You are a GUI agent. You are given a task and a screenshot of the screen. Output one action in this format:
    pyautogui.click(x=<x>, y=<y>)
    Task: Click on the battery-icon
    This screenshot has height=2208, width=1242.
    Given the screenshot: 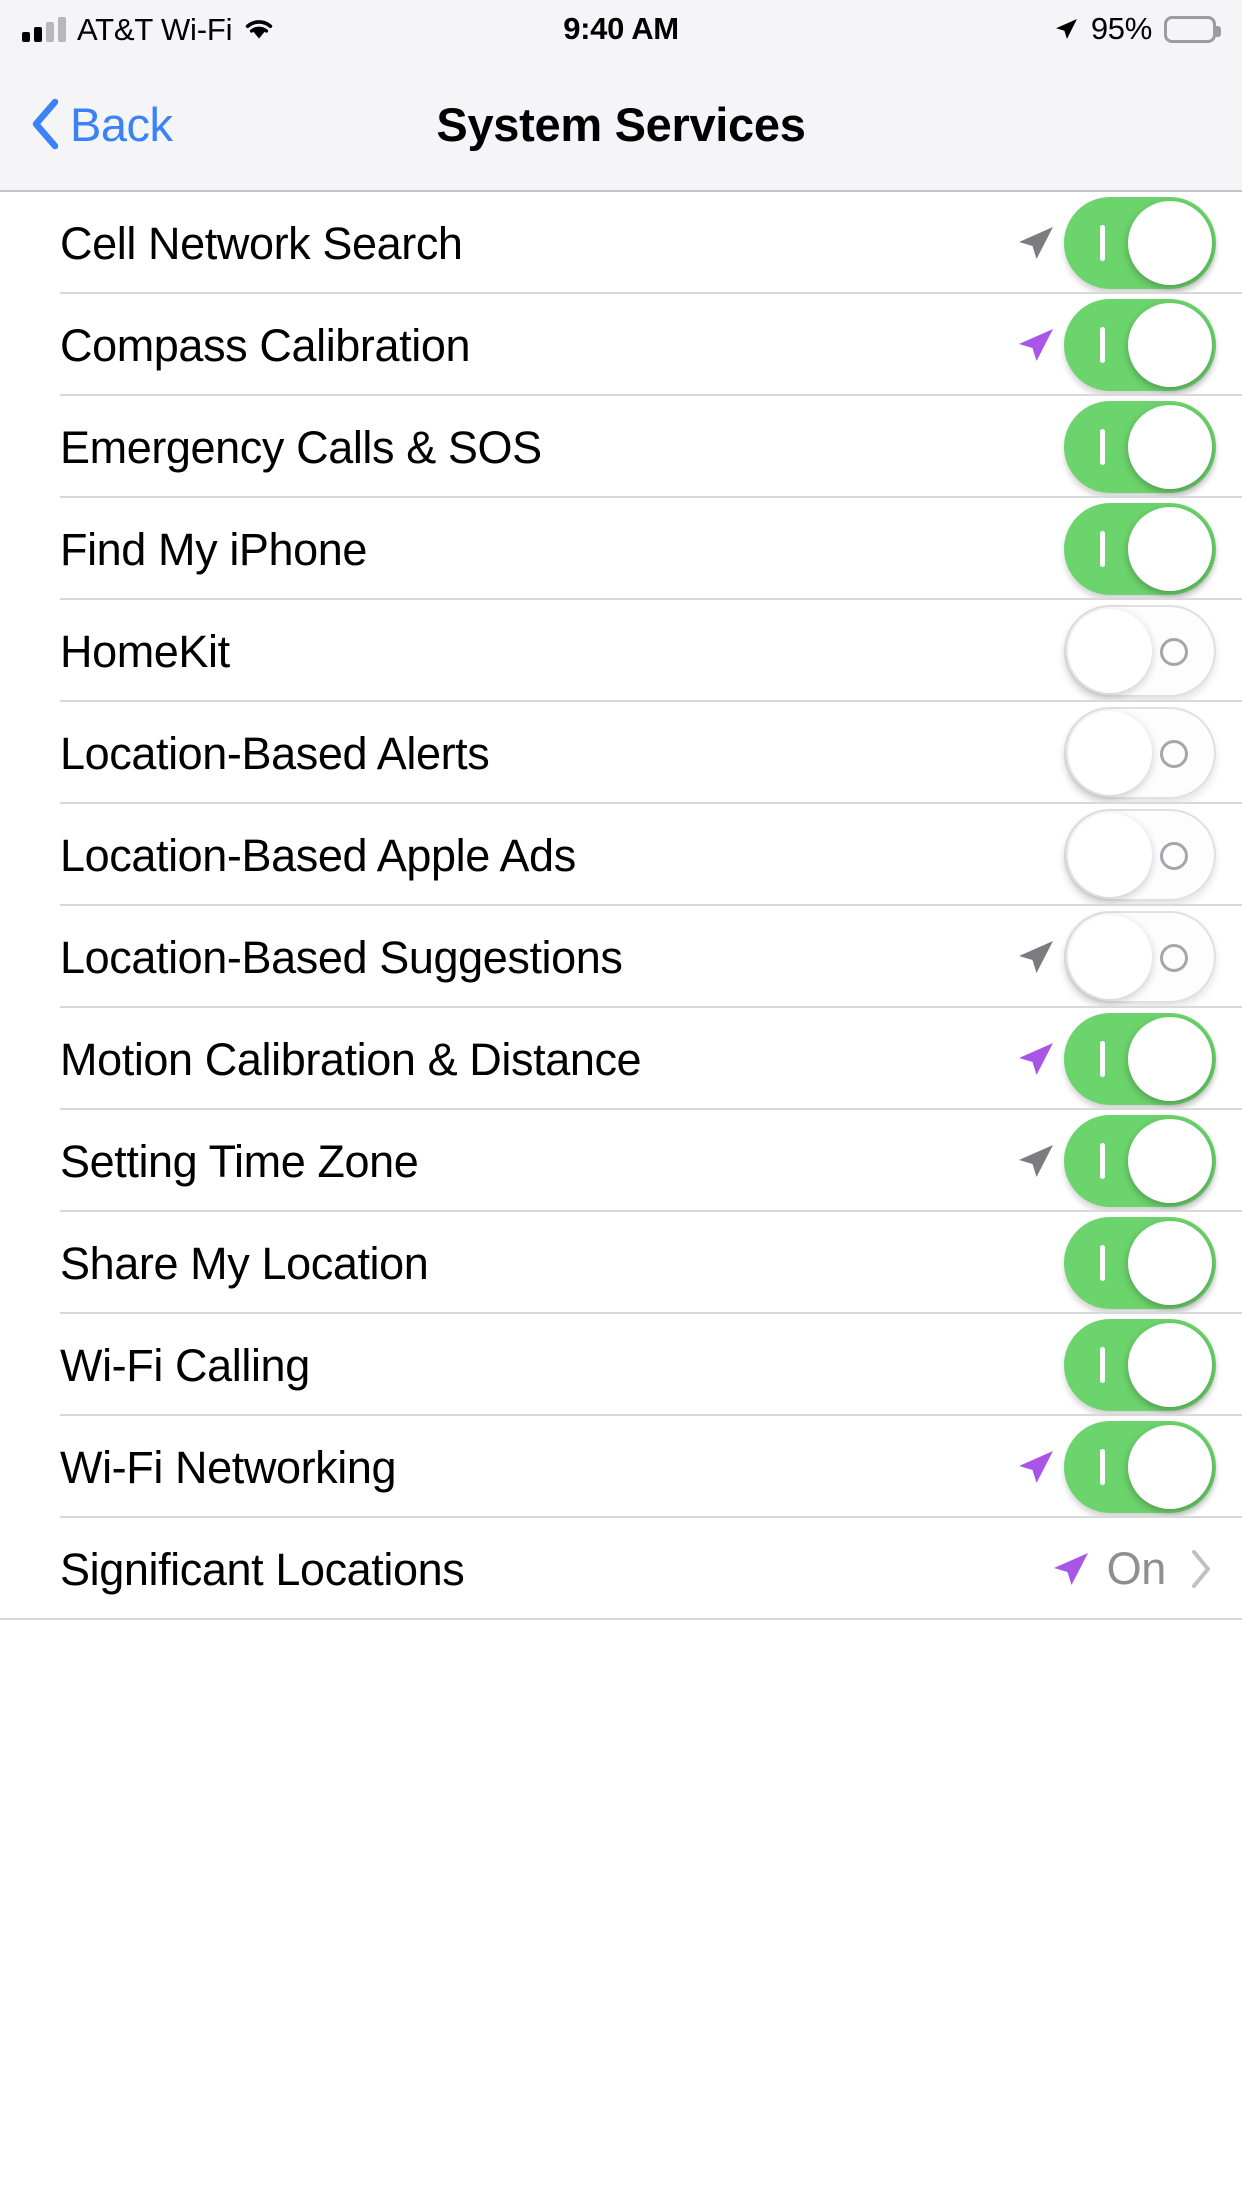 What is the action you would take?
    pyautogui.click(x=1192, y=29)
    